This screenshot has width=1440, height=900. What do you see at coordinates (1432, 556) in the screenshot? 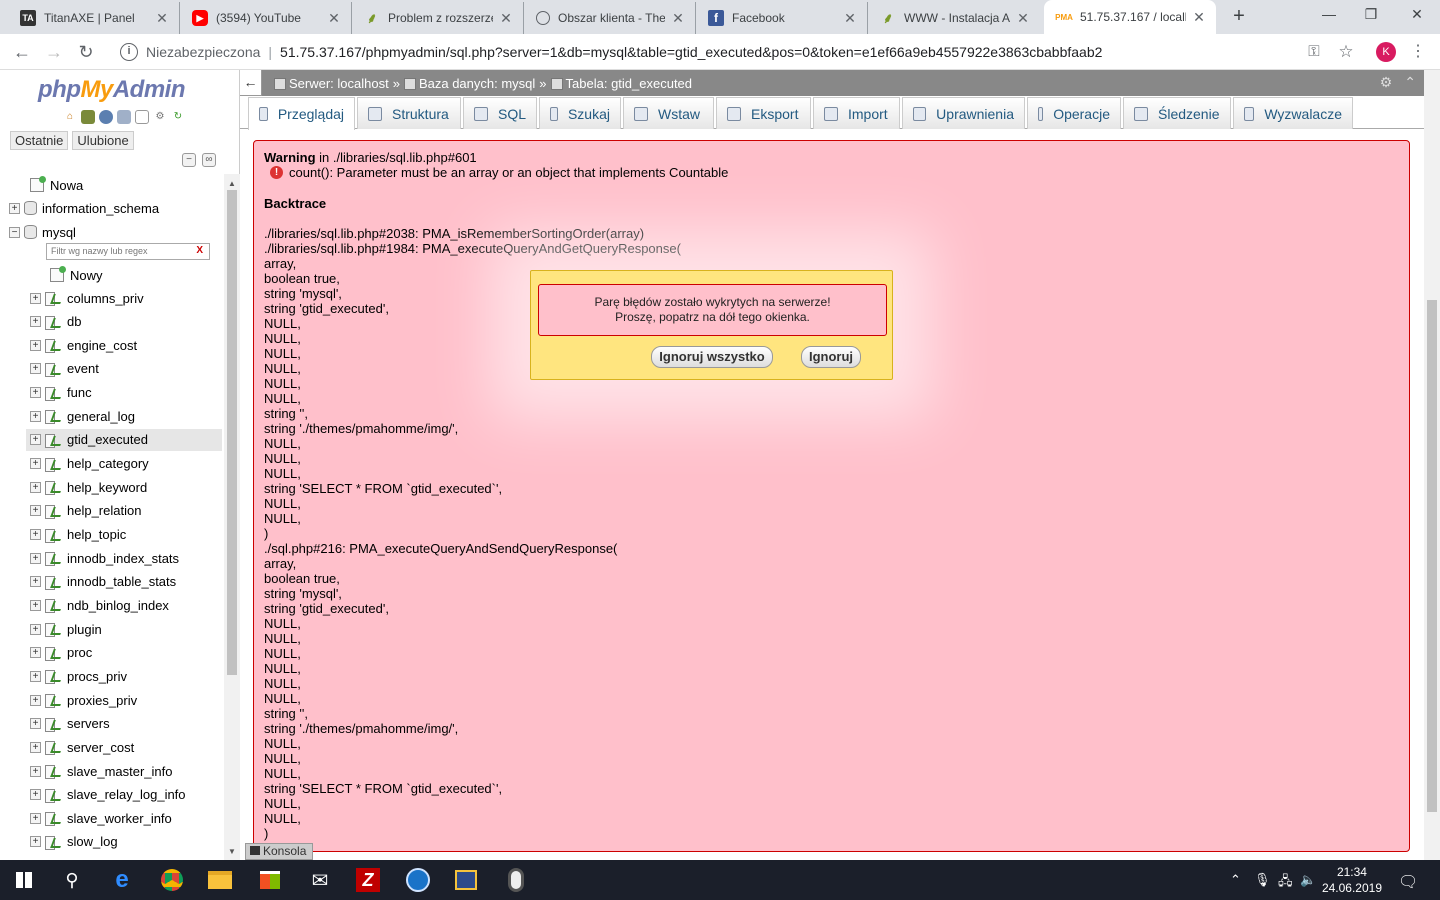
I see `main-scrollbar-thumb` at bounding box center [1432, 556].